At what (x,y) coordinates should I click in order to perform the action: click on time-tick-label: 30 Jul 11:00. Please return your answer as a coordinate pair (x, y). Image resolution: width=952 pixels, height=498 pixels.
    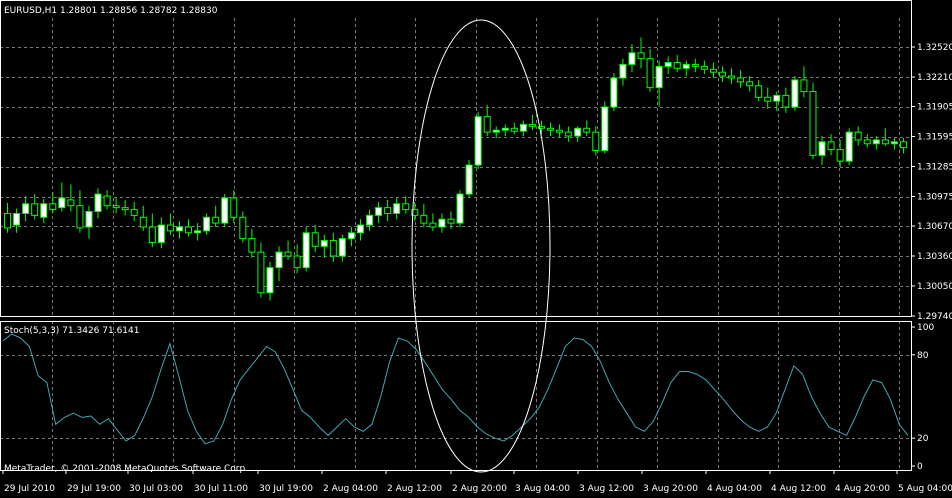
    Looking at the image, I should click on (221, 489).